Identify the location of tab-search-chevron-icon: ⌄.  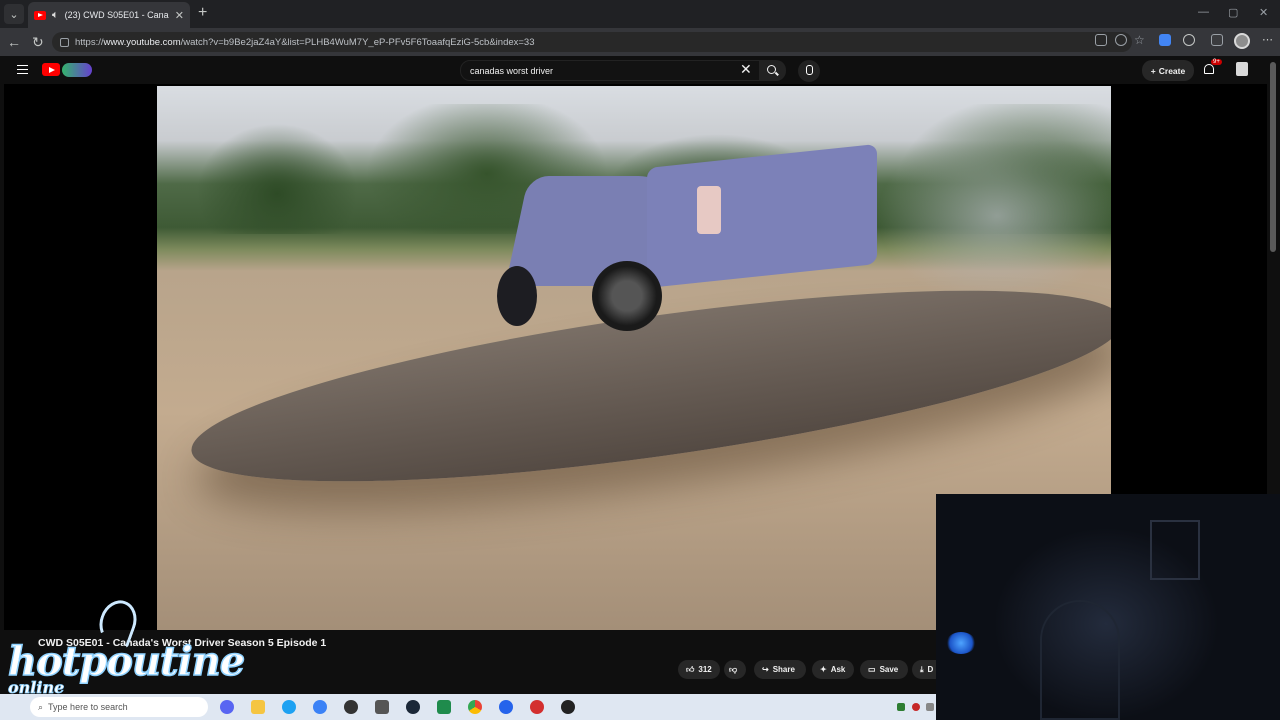
(14, 14).